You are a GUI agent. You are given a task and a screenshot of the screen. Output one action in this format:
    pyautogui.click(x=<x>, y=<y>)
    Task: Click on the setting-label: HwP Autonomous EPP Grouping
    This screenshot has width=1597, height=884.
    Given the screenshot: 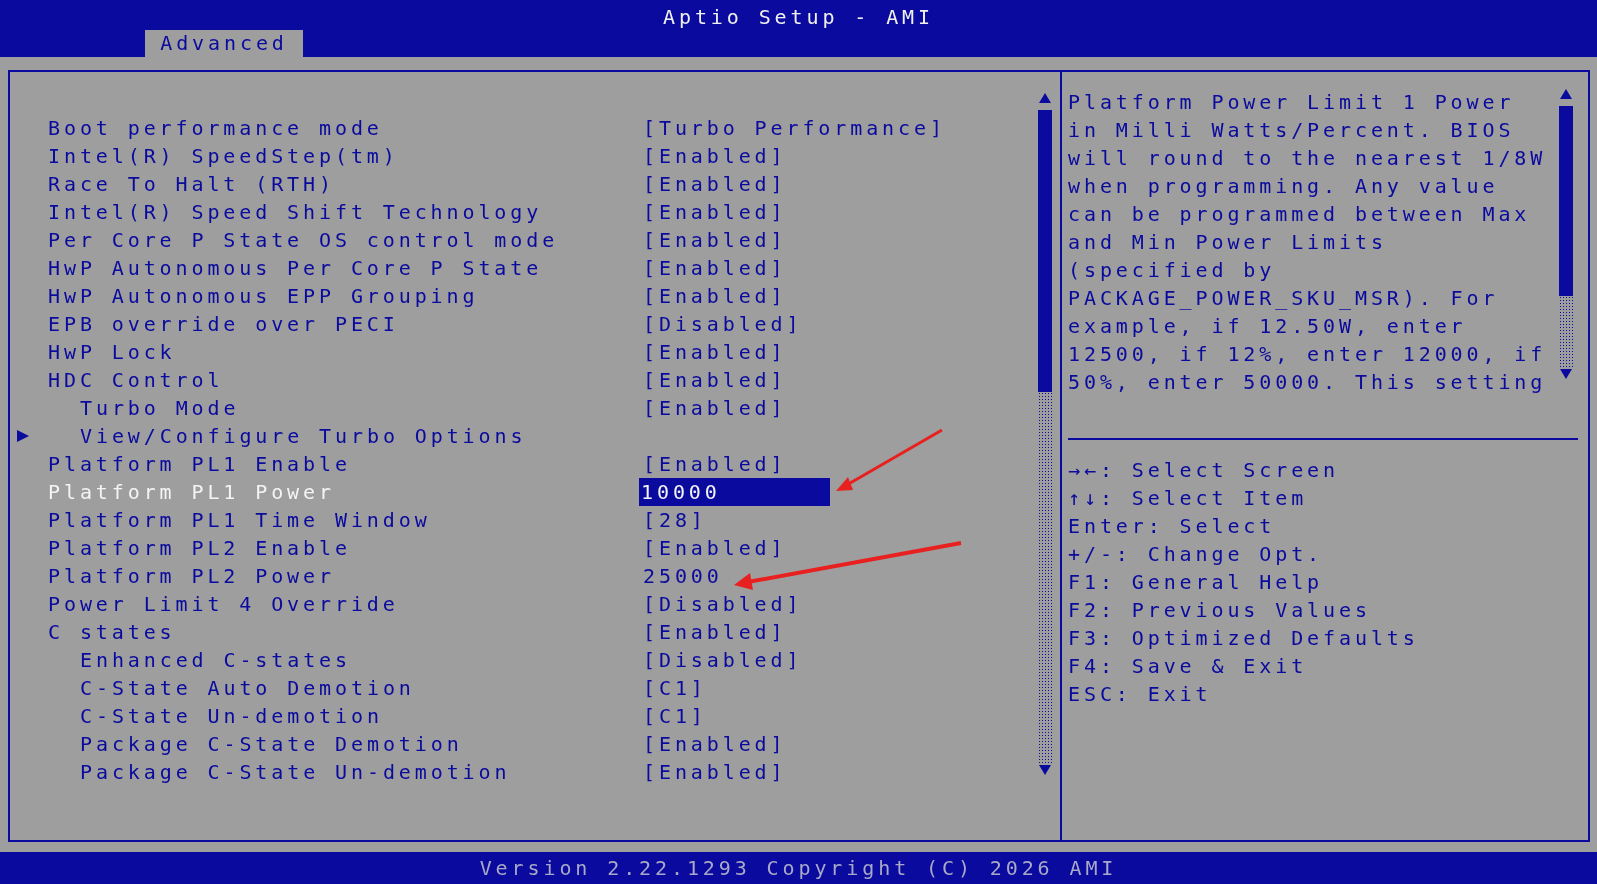 What is the action you would take?
    pyautogui.click(x=263, y=296)
    